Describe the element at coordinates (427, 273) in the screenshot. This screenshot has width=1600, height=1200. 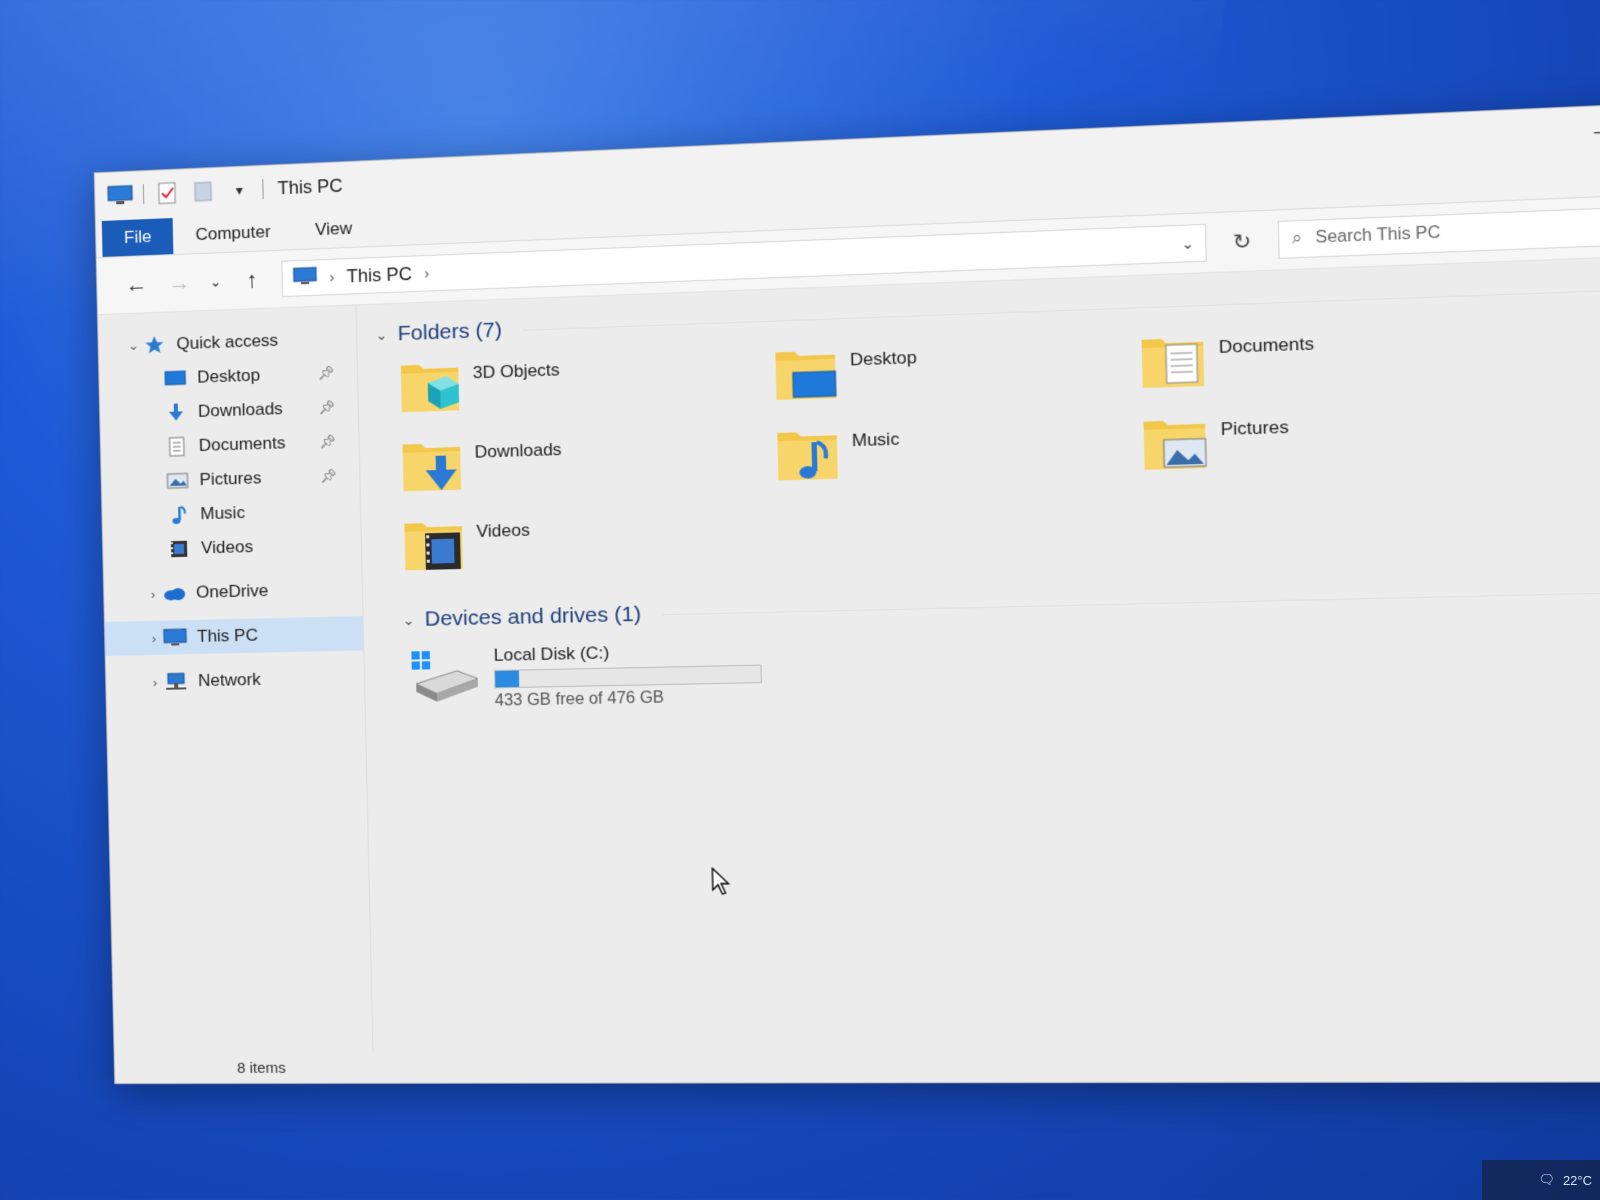
I see `breadcrumb-chevron-icon-2: ›` at that location.